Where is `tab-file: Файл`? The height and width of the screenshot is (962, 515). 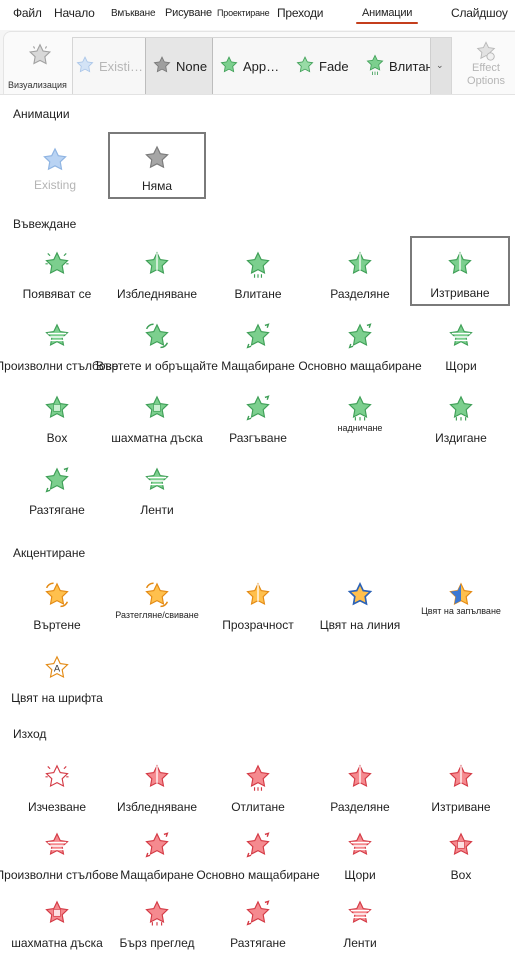
tab-file: Файл is located at coordinates (27, 13).